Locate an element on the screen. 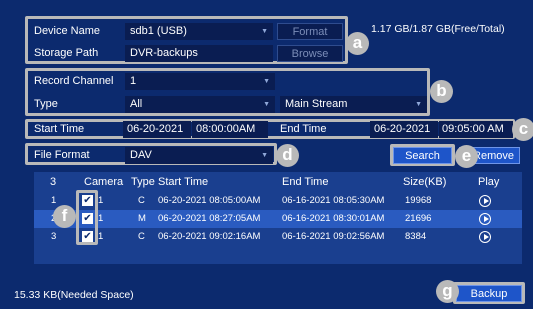 The height and width of the screenshot is (309, 533). end-date-field: 06-20-2021 is located at coordinates (404, 129).